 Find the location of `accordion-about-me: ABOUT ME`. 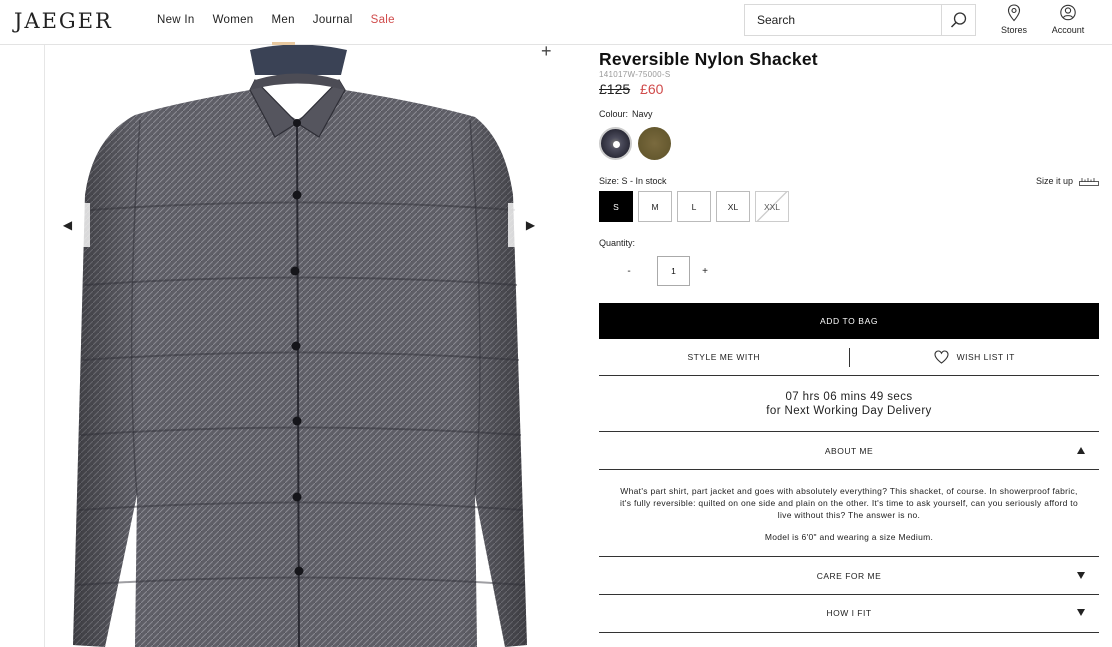

accordion-about-me: ABOUT ME is located at coordinates (849, 450).